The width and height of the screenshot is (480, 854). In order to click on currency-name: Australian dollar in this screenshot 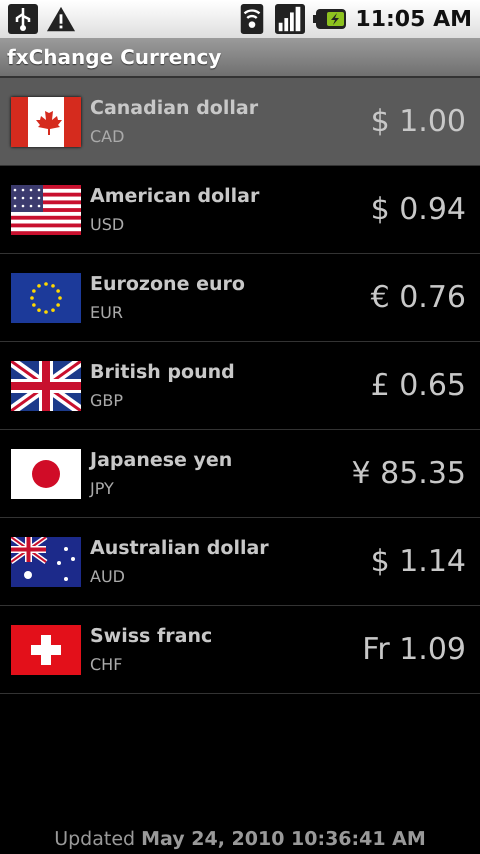, I will do `click(180, 548)`.